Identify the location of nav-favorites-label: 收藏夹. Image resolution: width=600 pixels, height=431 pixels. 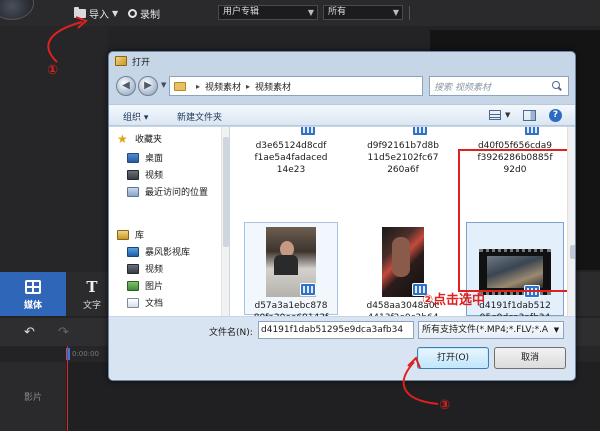
(149, 140).